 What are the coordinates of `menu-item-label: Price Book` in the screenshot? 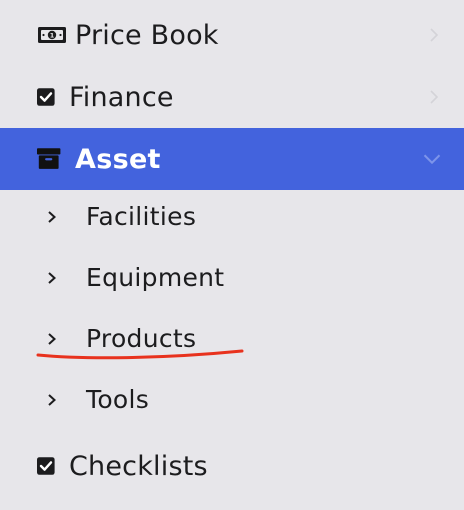 It's located at (147, 35).